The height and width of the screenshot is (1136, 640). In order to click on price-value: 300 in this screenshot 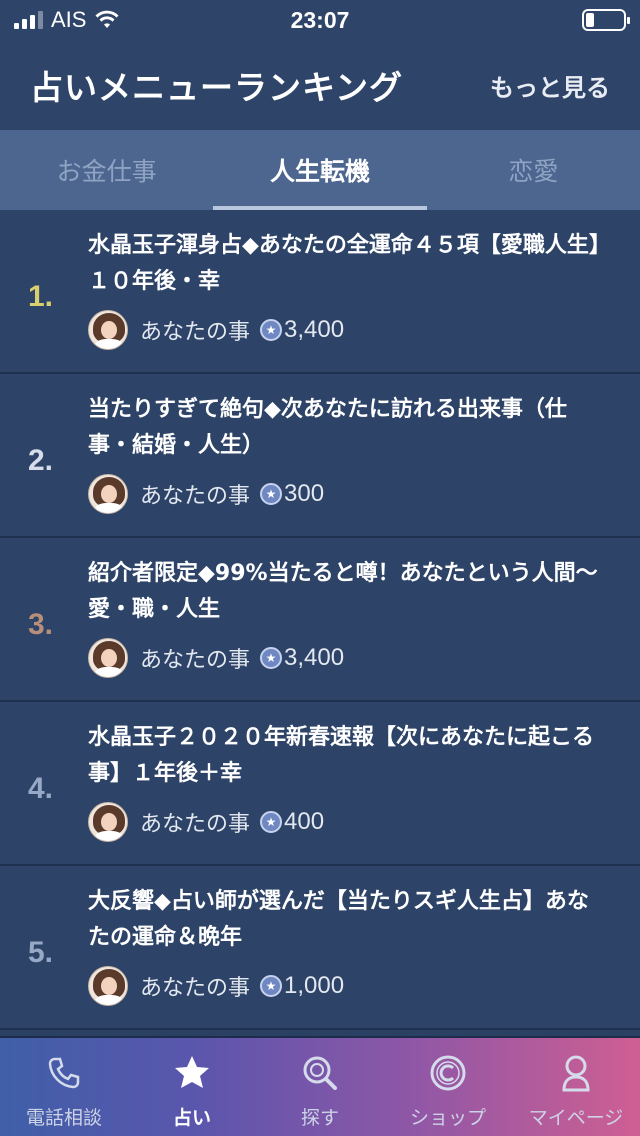, I will do `click(304, 493)`.